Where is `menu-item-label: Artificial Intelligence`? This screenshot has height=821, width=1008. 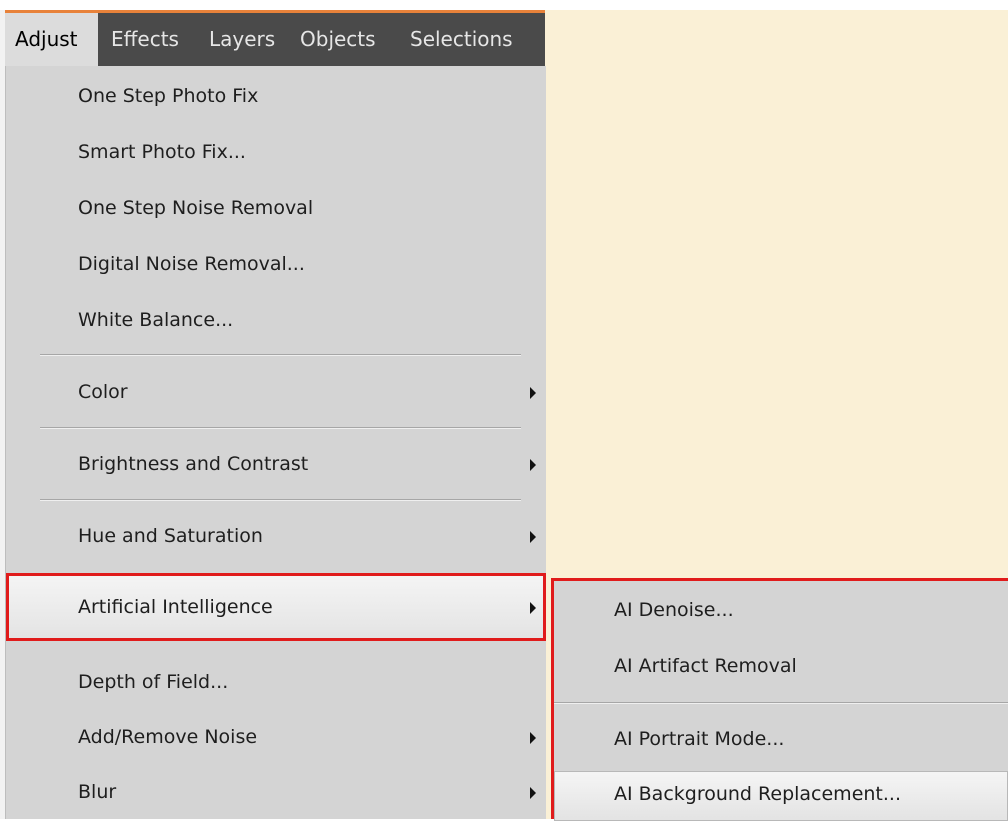
menu-item-label: Artificial Intelligence is located at coordinates (175, 607).